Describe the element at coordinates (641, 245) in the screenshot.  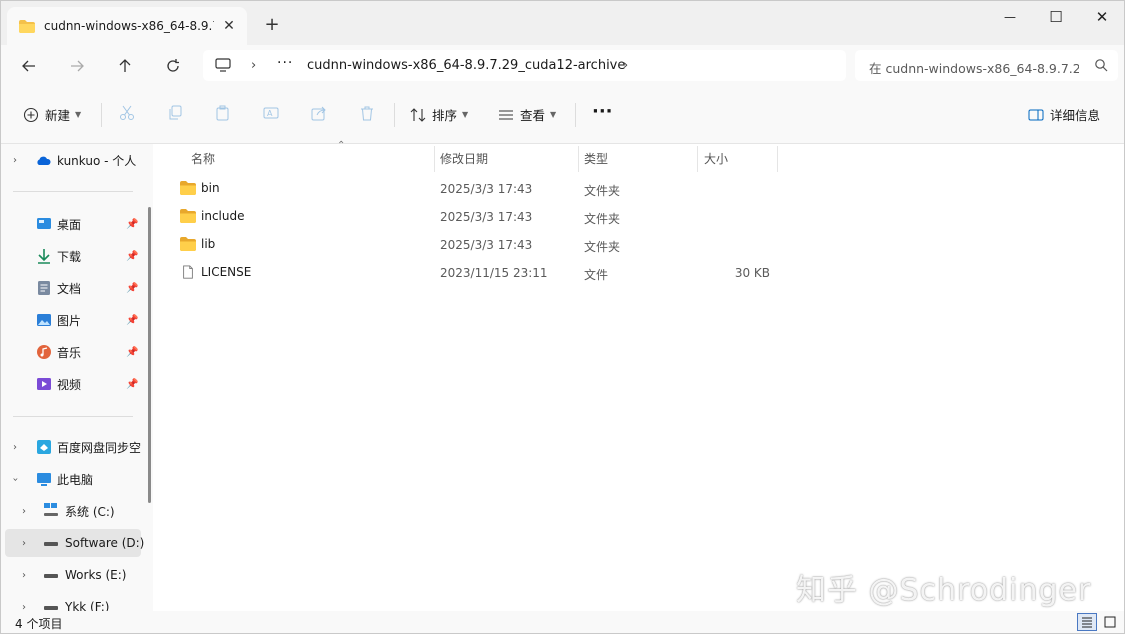
I see `file-row-lib: lib 2025/3/3 17:43 文件夹` at that location.